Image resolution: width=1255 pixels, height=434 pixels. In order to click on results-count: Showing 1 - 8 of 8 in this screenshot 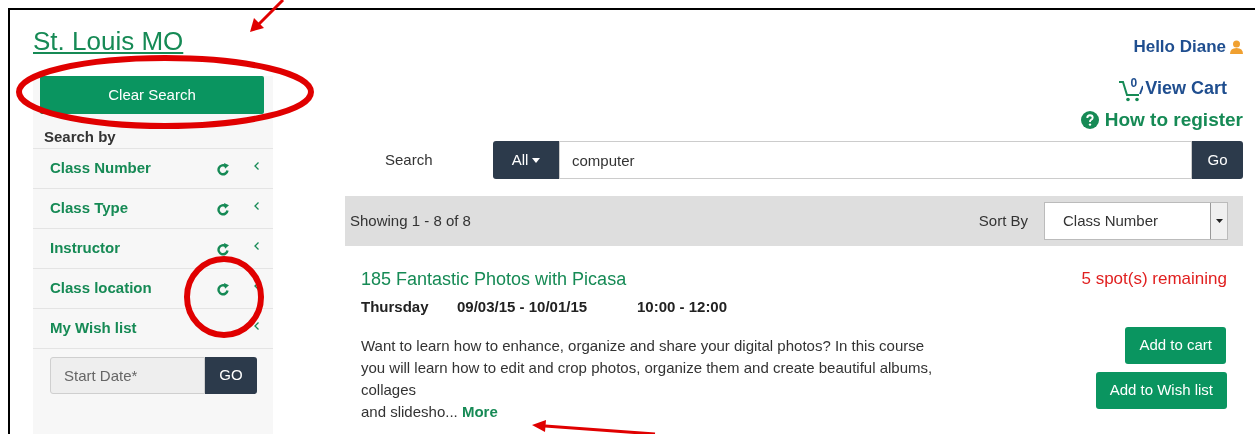, I will do `click(411, 220)`.